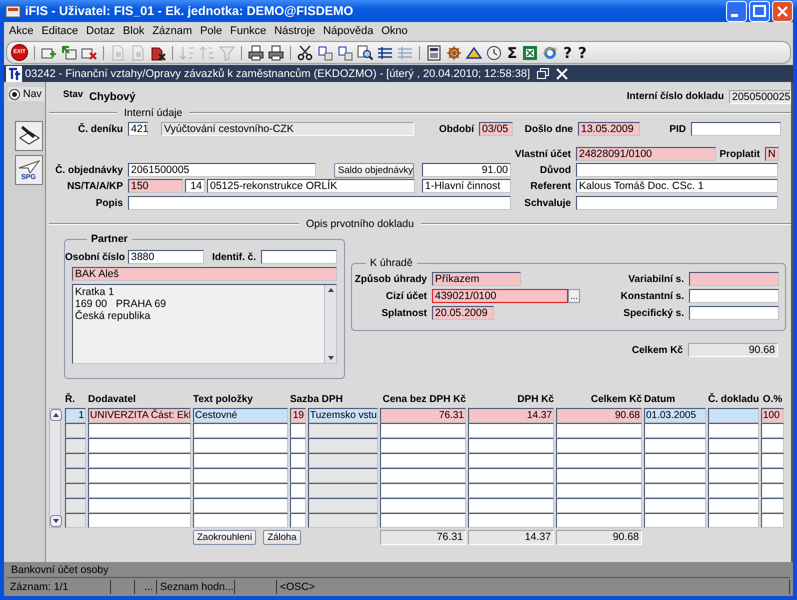 The height and width of the screenshot is (600, 797). What do you see at coordinates (139, 415) in the screenshot?
I see `table-cell: UNIVERZITA Část: Ekl` at bounding box center [139, 415].